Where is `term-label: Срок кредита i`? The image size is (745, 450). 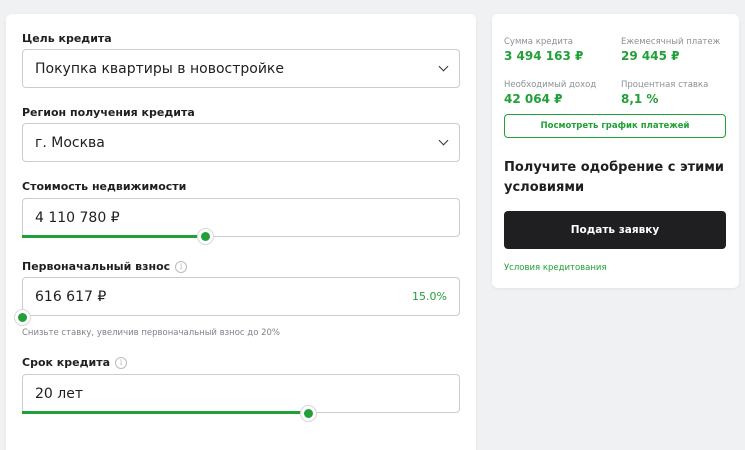 term-label: Срок кредита i is located at coordinates (74, 362).